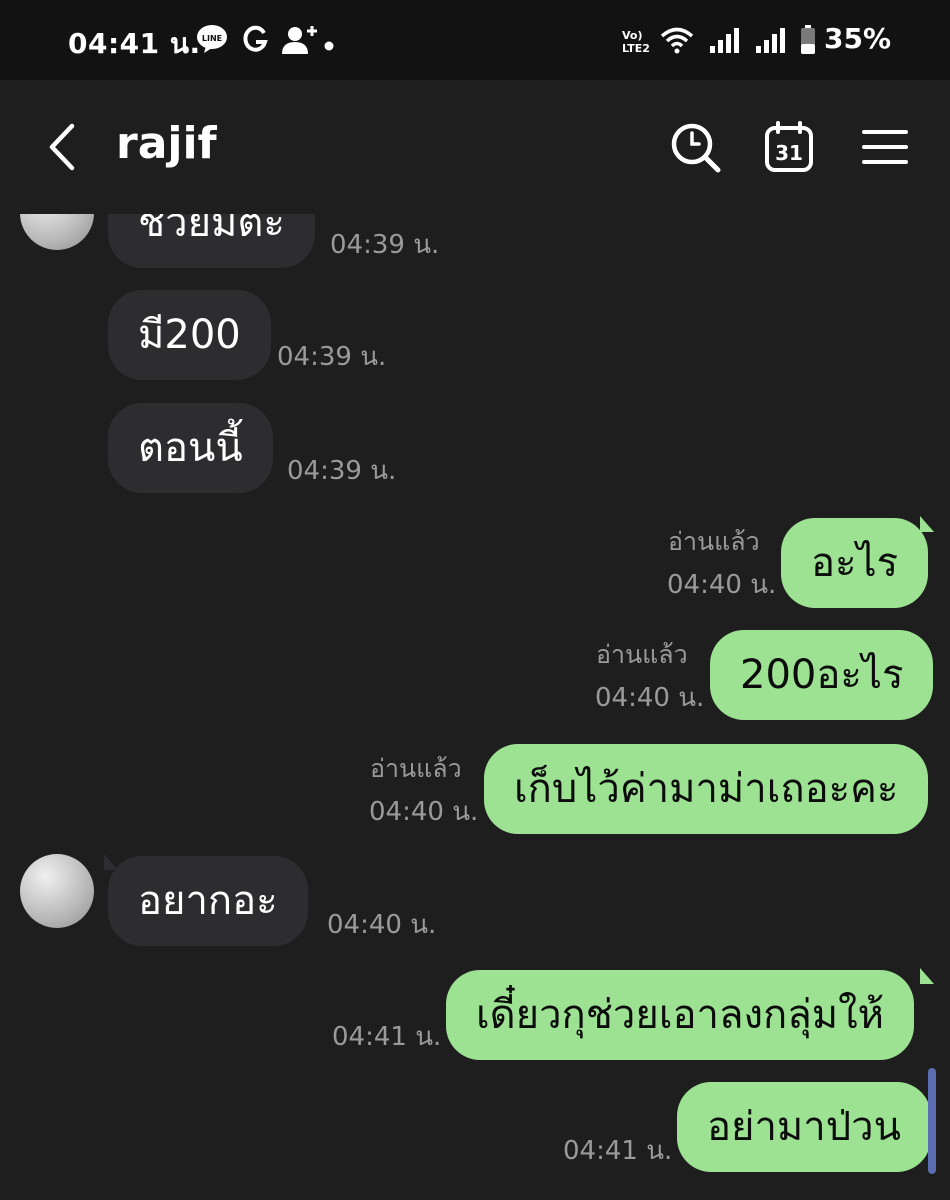 This screenshot has width=950, height=1200. I want to click on status-time: 04:41 น., so click(134, 43).